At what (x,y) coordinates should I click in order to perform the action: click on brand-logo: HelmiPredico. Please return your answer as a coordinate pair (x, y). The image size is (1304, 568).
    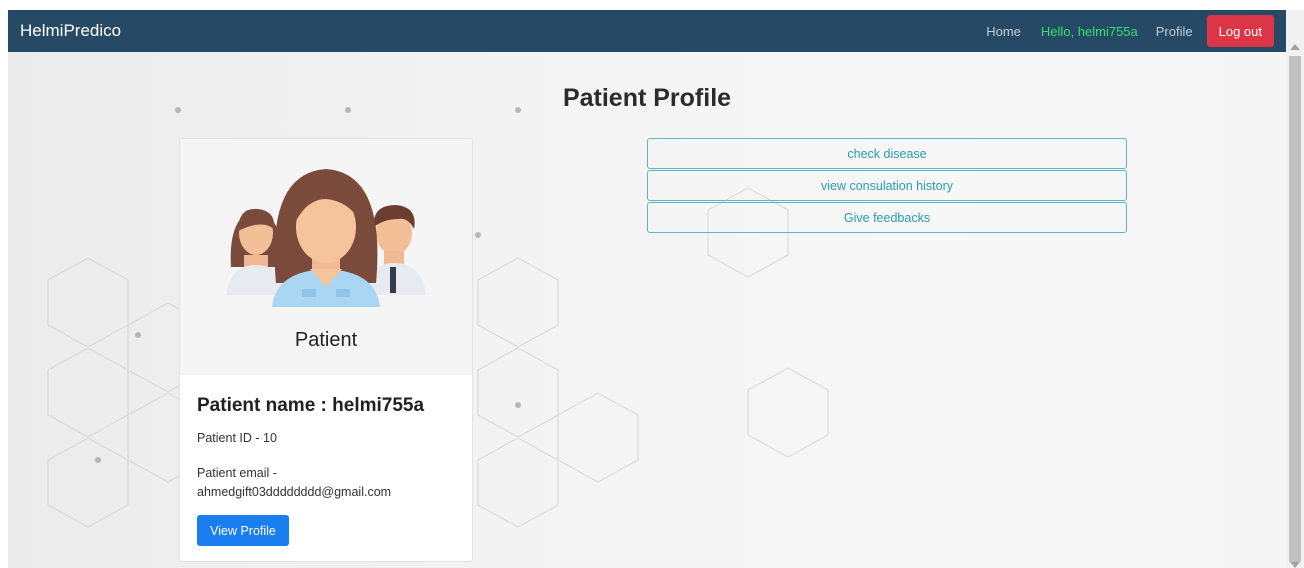
    Looking at the image, I should click on (70, 31).